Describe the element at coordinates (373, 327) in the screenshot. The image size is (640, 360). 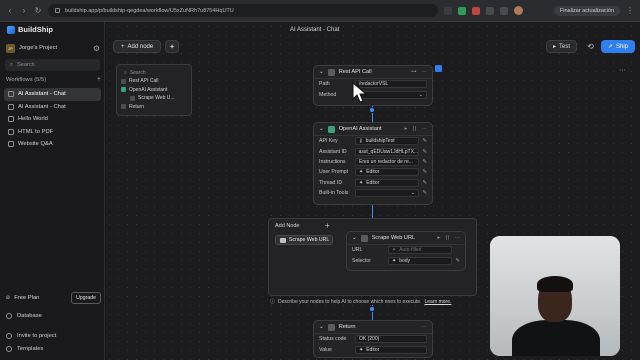
I see `node-header: ⌄ Return ⋯` at that location.